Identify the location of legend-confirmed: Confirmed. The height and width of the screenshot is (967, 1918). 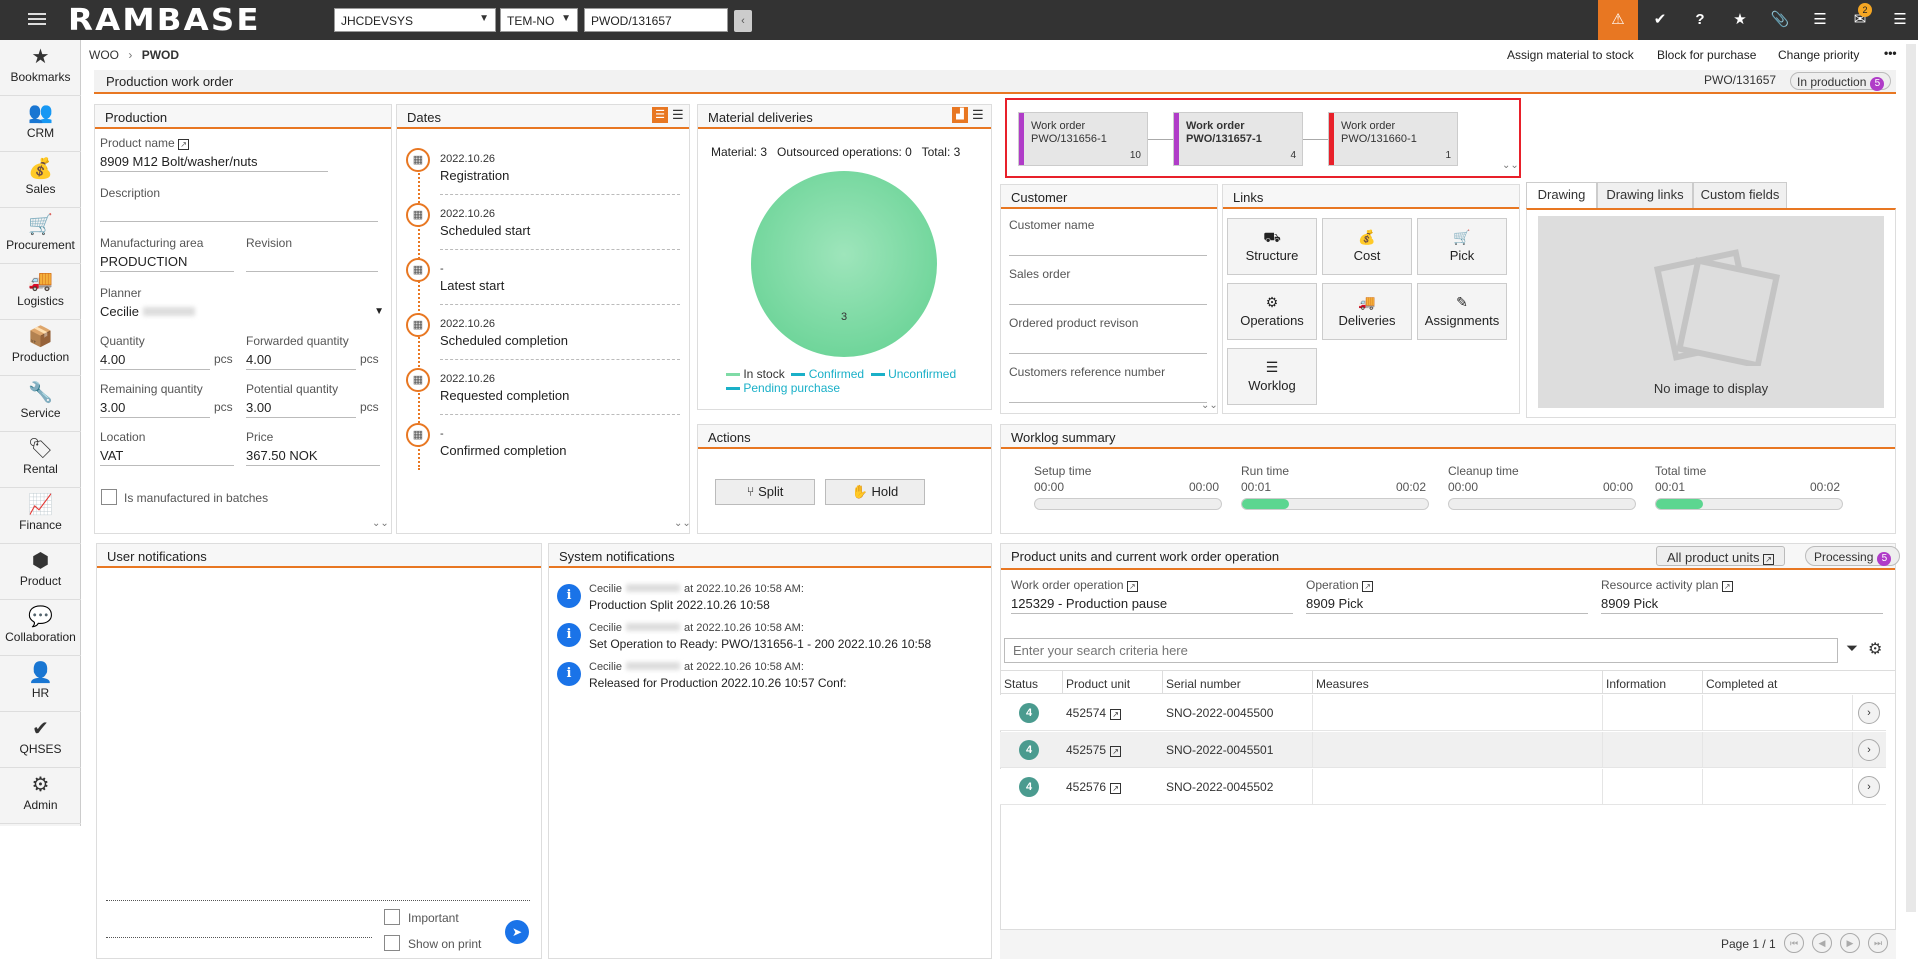
(827, 374).